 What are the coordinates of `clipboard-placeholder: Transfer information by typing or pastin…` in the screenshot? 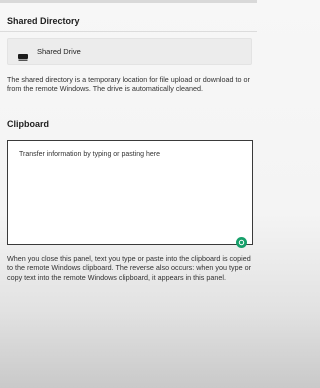 It's located at (89, 154).